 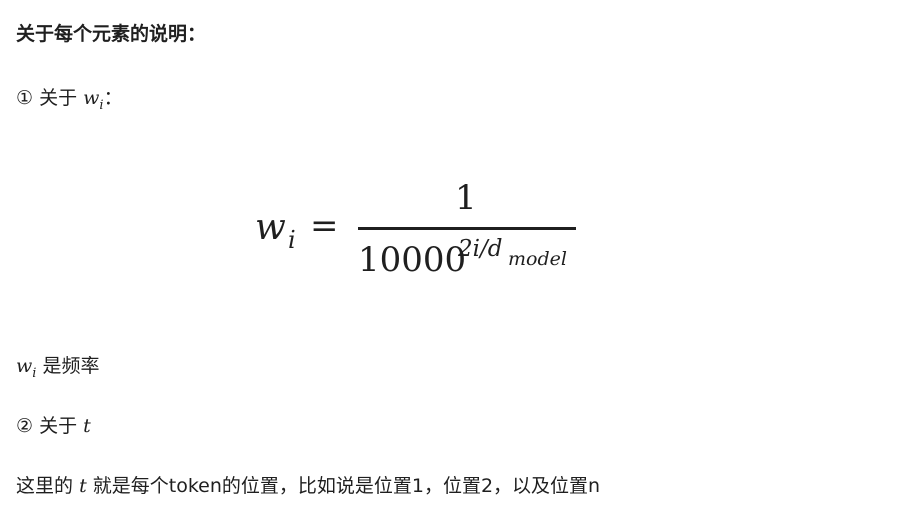 What do you see at coordinates (87, 426) in the screenshot?
I see `item-2-variable: t` at bounding box center [87, 426].